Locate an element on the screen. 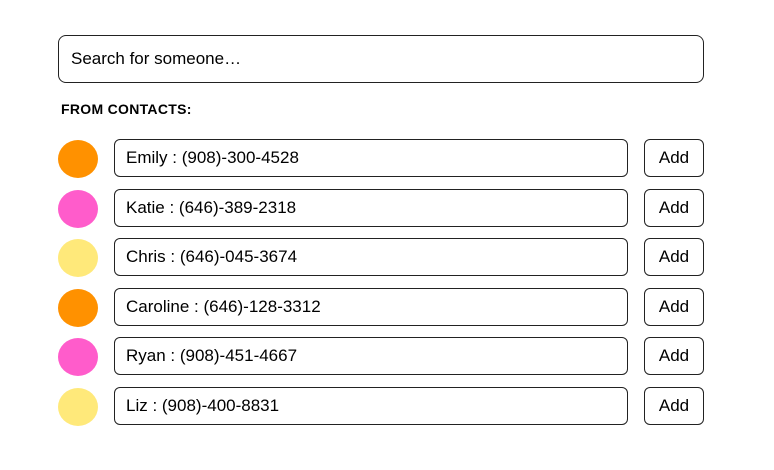 The height and width of the screenshot is (470, 774). contact-row: Katie : (646)-389-2318 Add is located at coordinates (382, 208).